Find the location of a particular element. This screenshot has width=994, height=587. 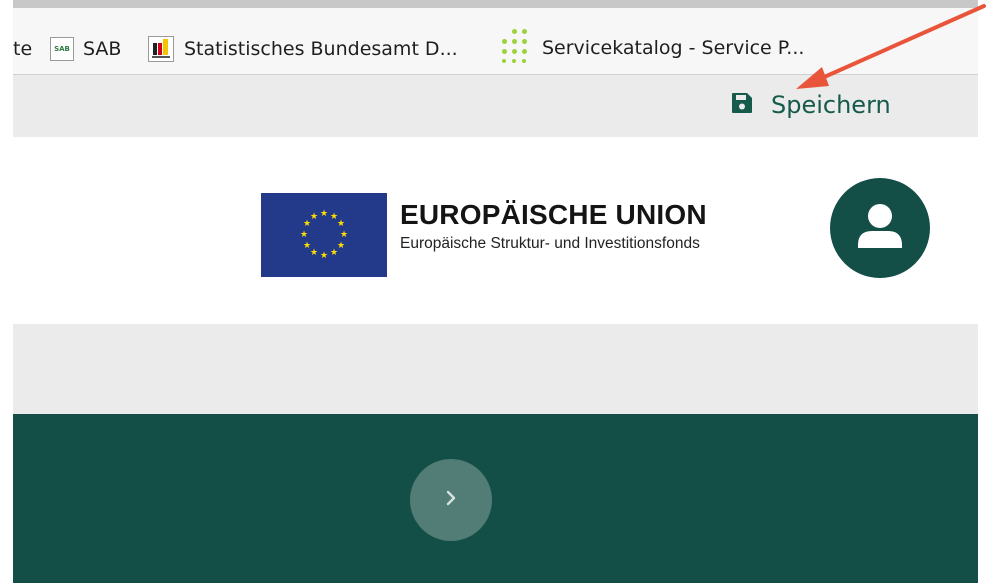

save-label: Speichern is located at coordinates (831, 105).